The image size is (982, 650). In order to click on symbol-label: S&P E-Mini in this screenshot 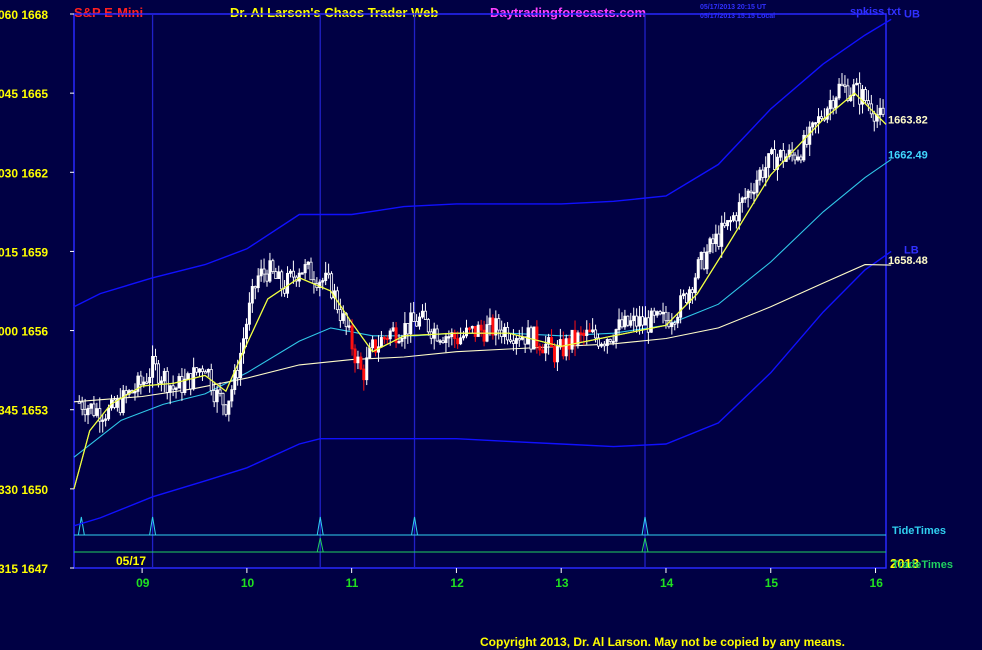, I will do `click(108, 12)`.